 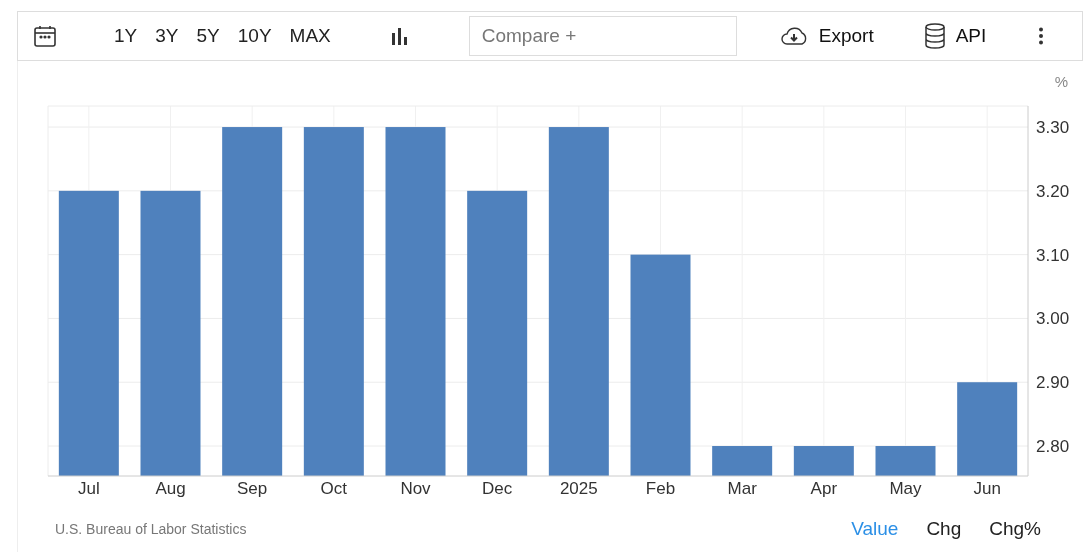 What do you see at coordinates (310, 36) in the screenshot?
I see `range-button: MAX` at bounding box center [310, 36].